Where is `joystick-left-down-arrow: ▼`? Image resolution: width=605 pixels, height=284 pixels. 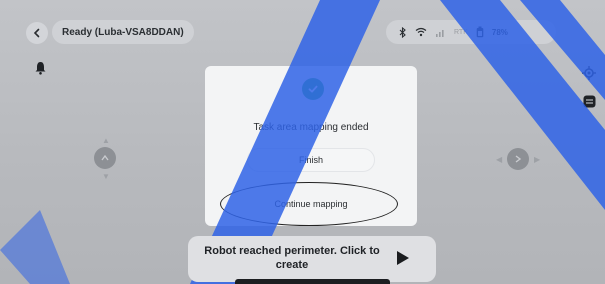
joystick-left-down-arrow: ▼ is located at coordinates (106, 176).